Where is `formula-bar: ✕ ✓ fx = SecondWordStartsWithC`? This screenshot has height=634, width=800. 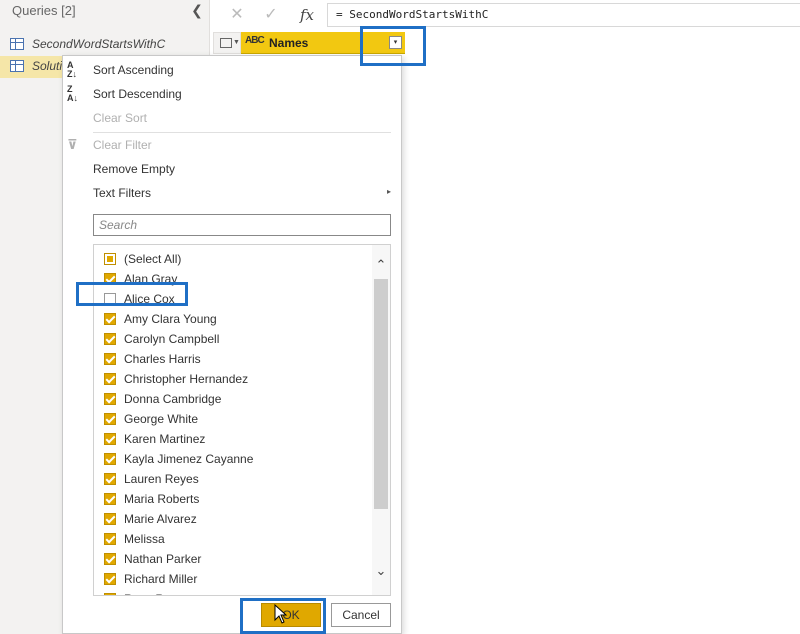 formula-bar: ✕ ✓ fx = SecondWordStartsWithC is located at coordinates (506, 15).